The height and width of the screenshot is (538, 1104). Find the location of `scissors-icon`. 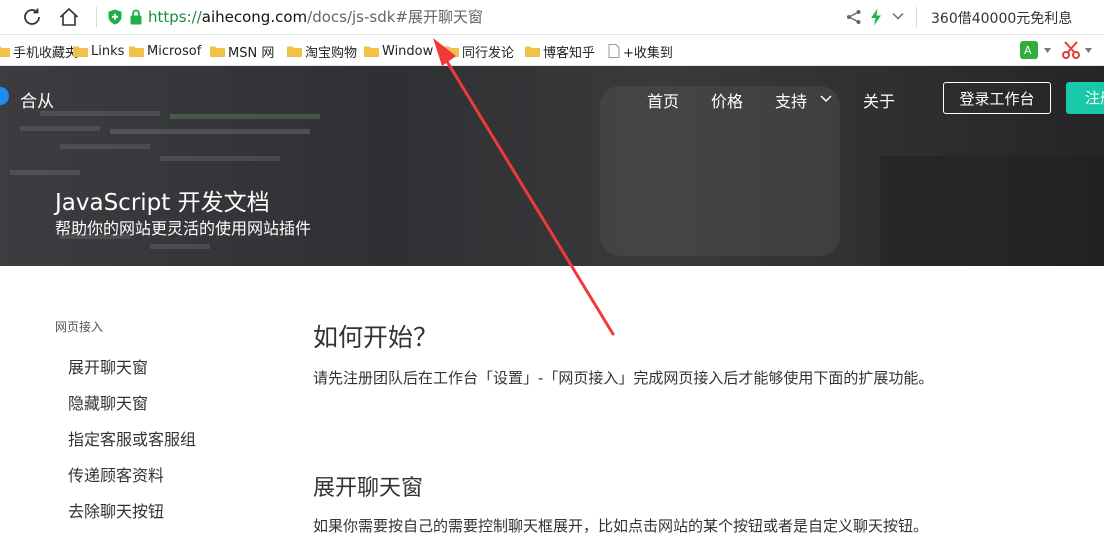

scissors-icon is located at coordinates (1071, 50).